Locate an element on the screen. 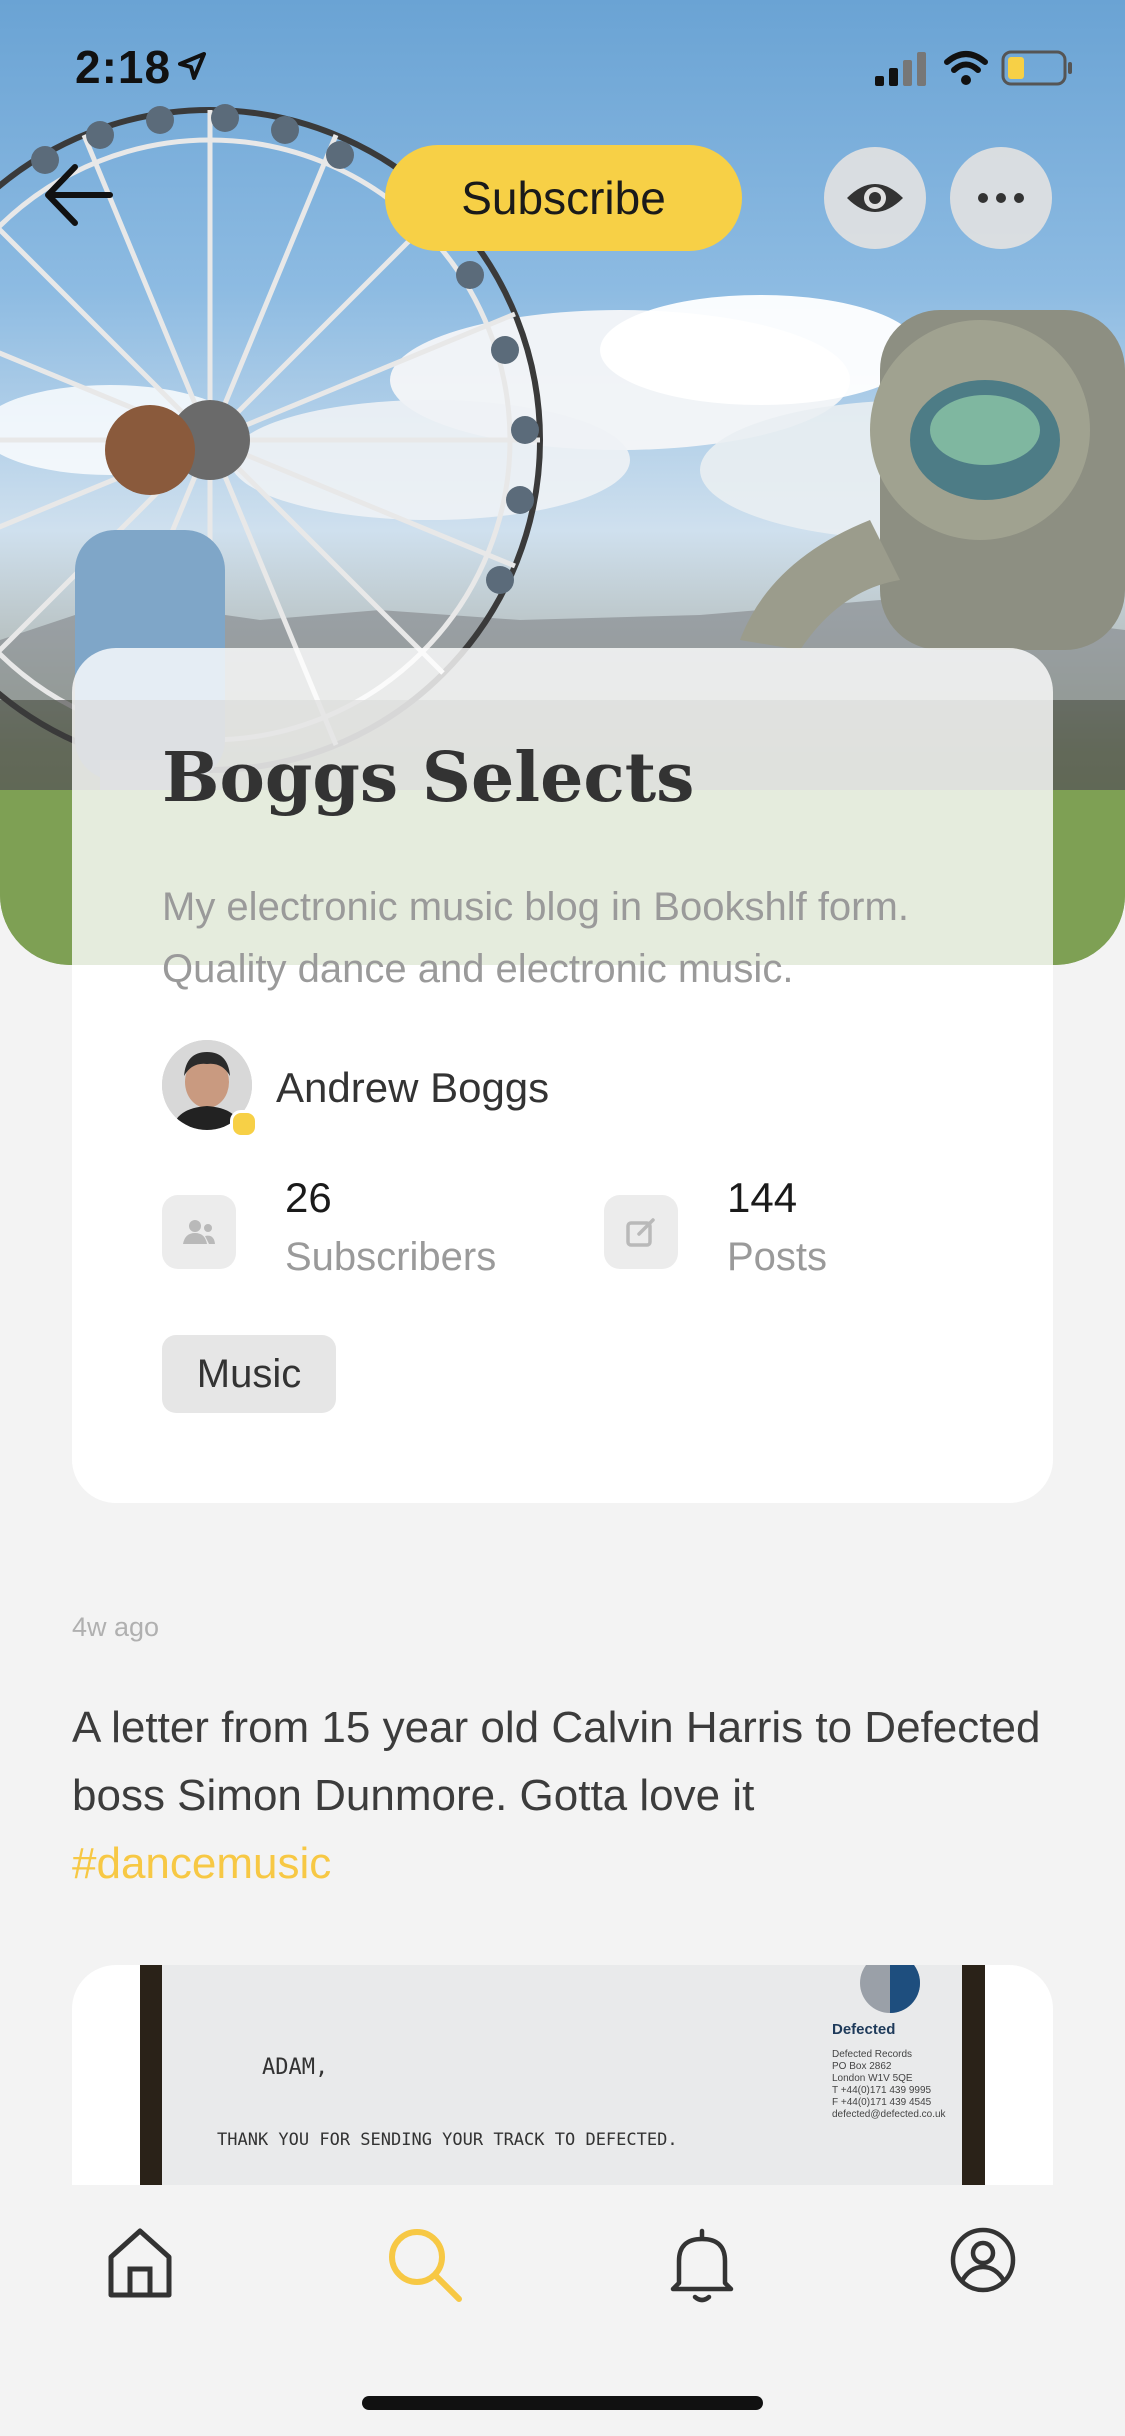 The height and width of the screenshot is (2436, 1125). verified-badge is located at coordinates (244, 1124).